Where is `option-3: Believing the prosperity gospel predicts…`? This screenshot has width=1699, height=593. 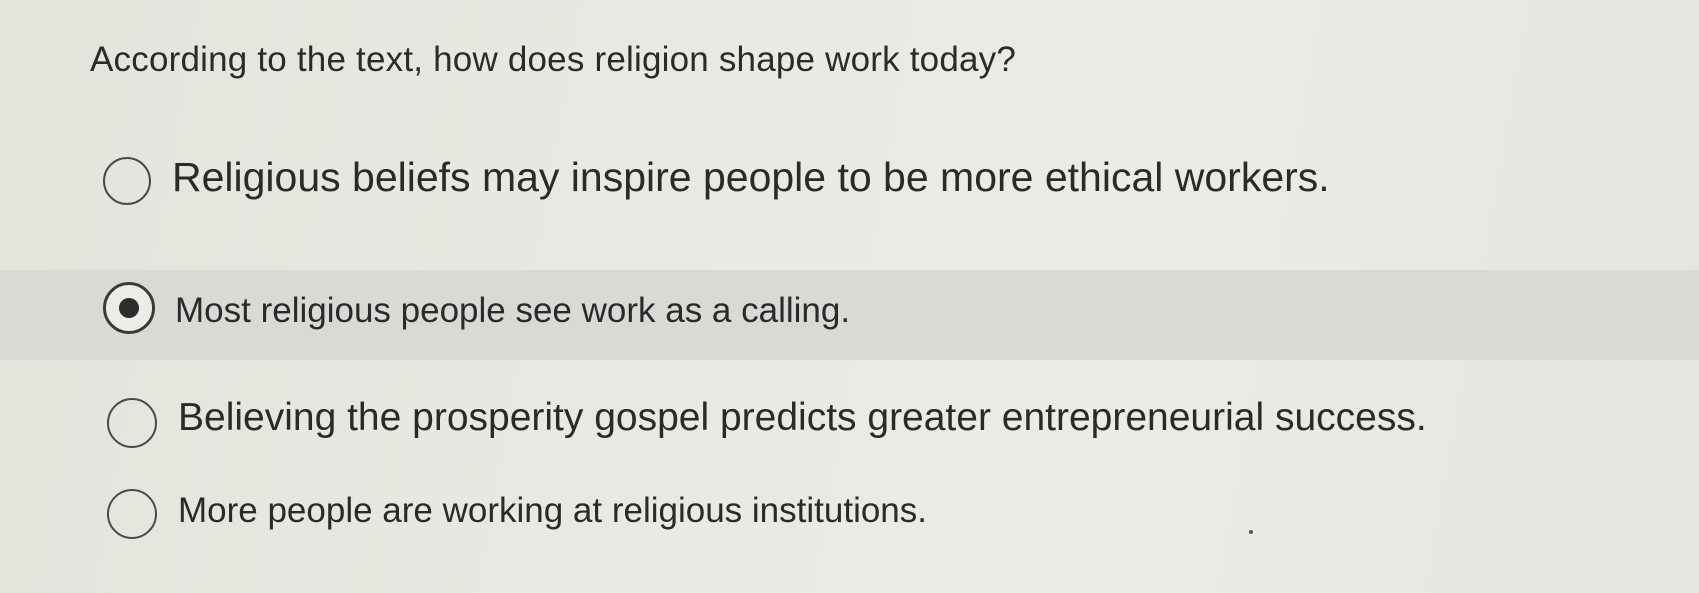
option-3: Believing the prosperity gospel predicts… is located at coordinates (849, 420).